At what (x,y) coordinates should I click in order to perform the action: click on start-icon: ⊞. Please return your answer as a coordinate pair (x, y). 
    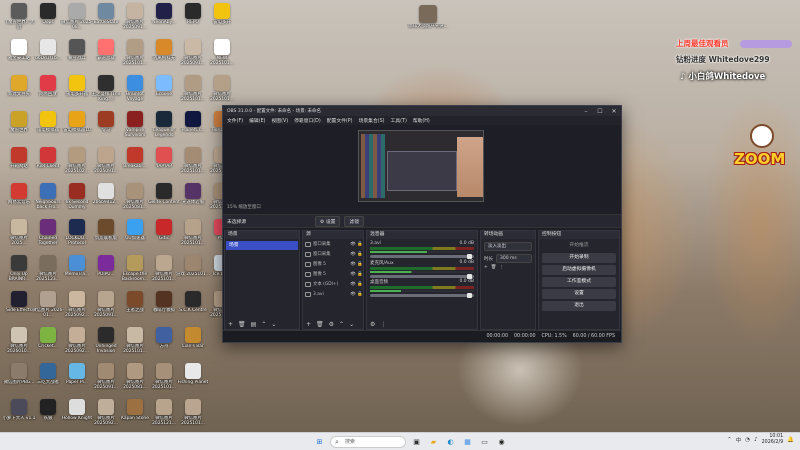
    Looking at the image, I should click on (319, 441).